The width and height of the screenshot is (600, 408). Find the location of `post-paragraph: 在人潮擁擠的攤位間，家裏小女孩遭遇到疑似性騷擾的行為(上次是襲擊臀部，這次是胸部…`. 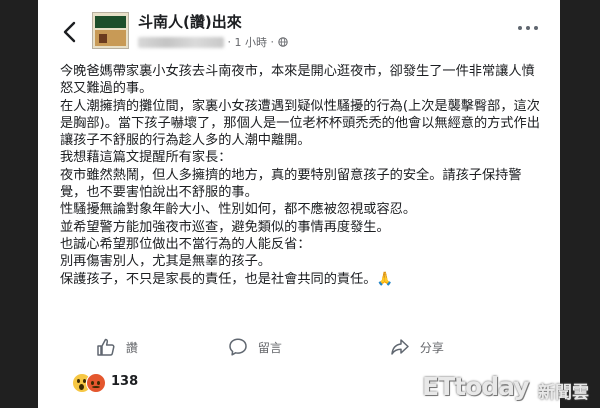

post-paragraph: 在人潮擁擠的攤位間，家裏小女孩遭遇到疑似性騷擾的行為(上次是襲擊臀部，這次是胸部… is located at coordinates (300, 123).